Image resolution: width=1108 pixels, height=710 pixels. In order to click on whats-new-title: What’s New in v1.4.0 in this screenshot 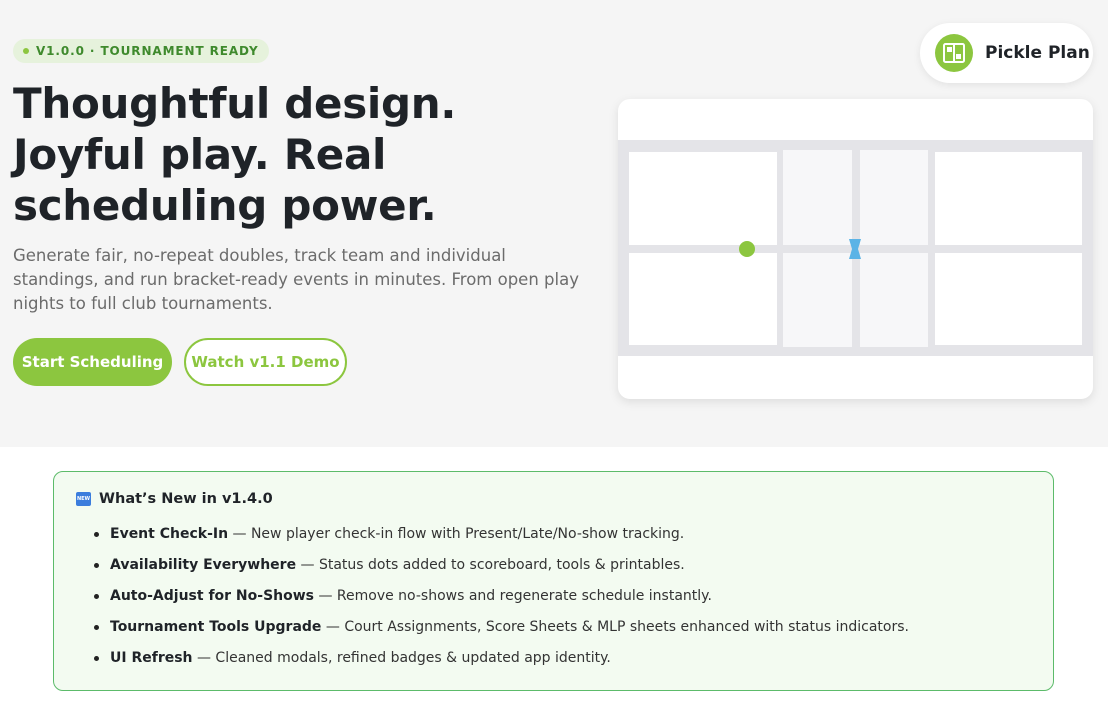, I will do `click(186, 499)`.